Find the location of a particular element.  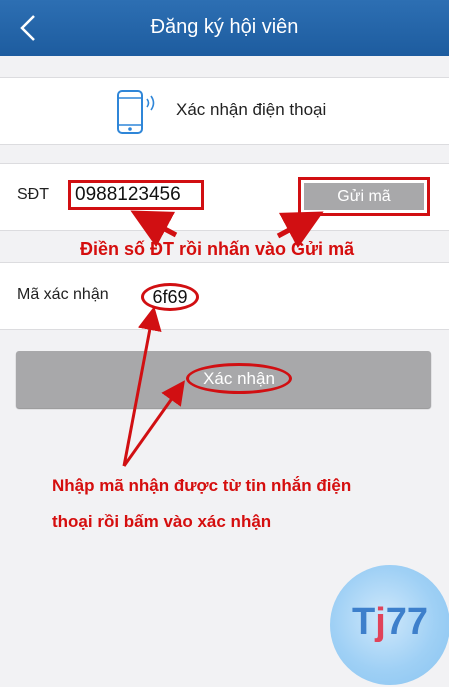

watermark-part-j: j is located at coordinates (380, 622).